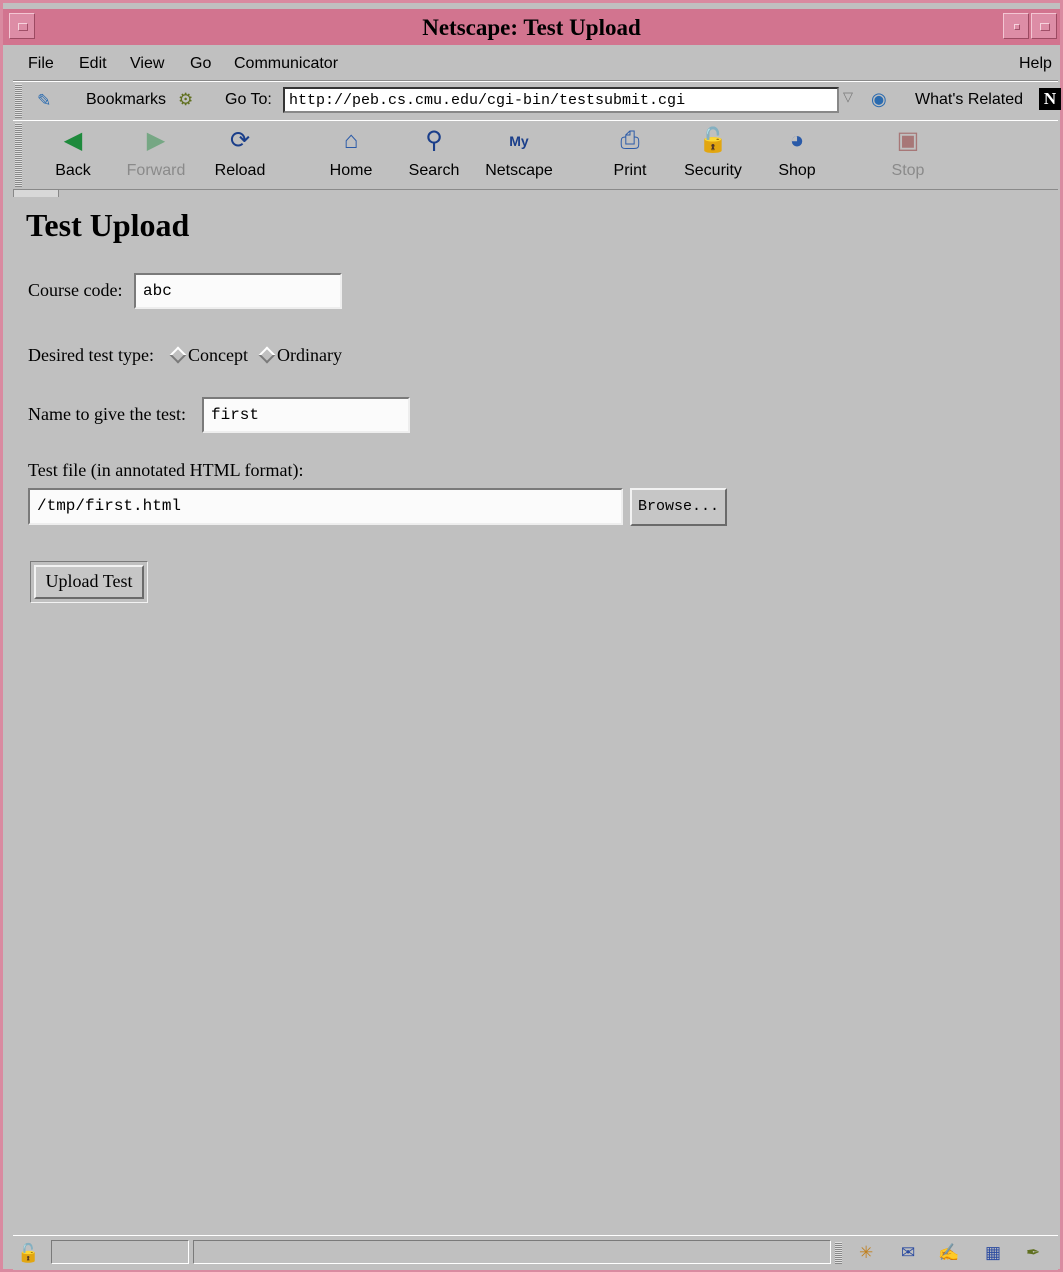  I want to click on stop-icon: ▣, so click(908, 140).